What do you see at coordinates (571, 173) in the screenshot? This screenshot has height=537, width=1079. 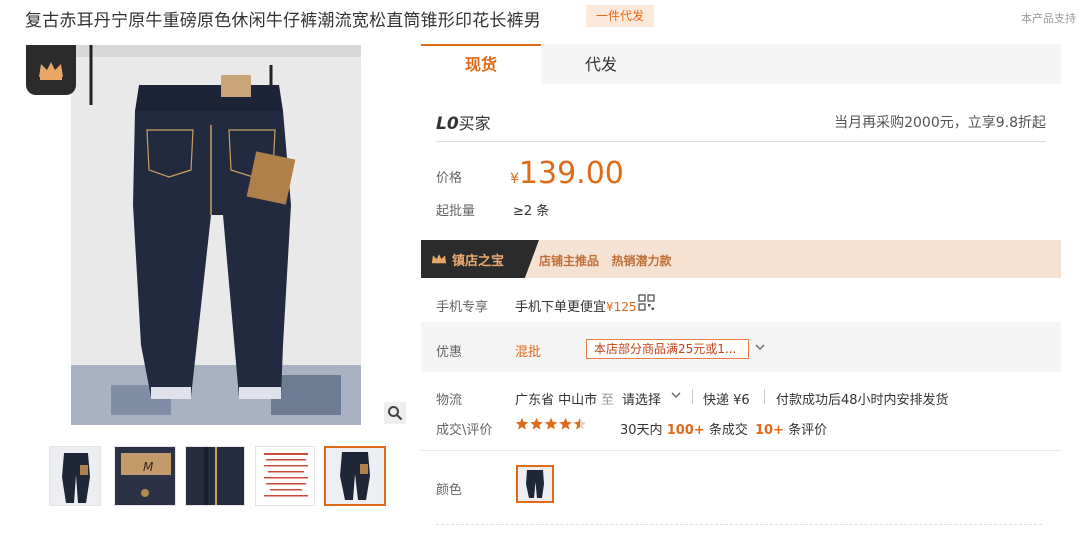 I see `price-amount: 139.00` at bounding box center [571, 173].